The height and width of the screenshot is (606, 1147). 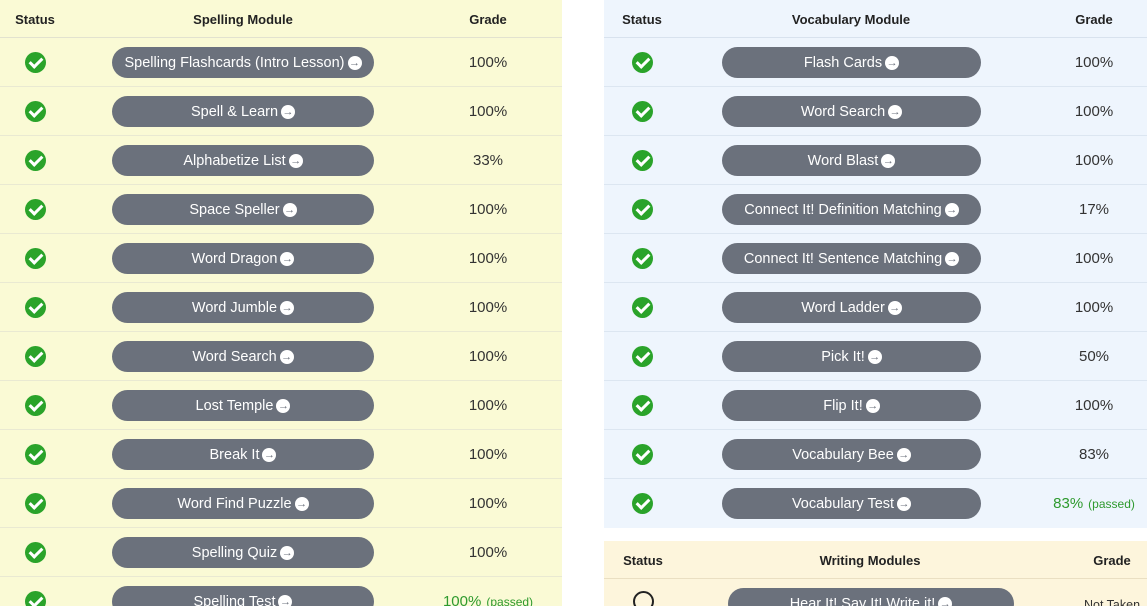 I want to click on module-launch-button: Pick It! →, so click(x=851, y=356).